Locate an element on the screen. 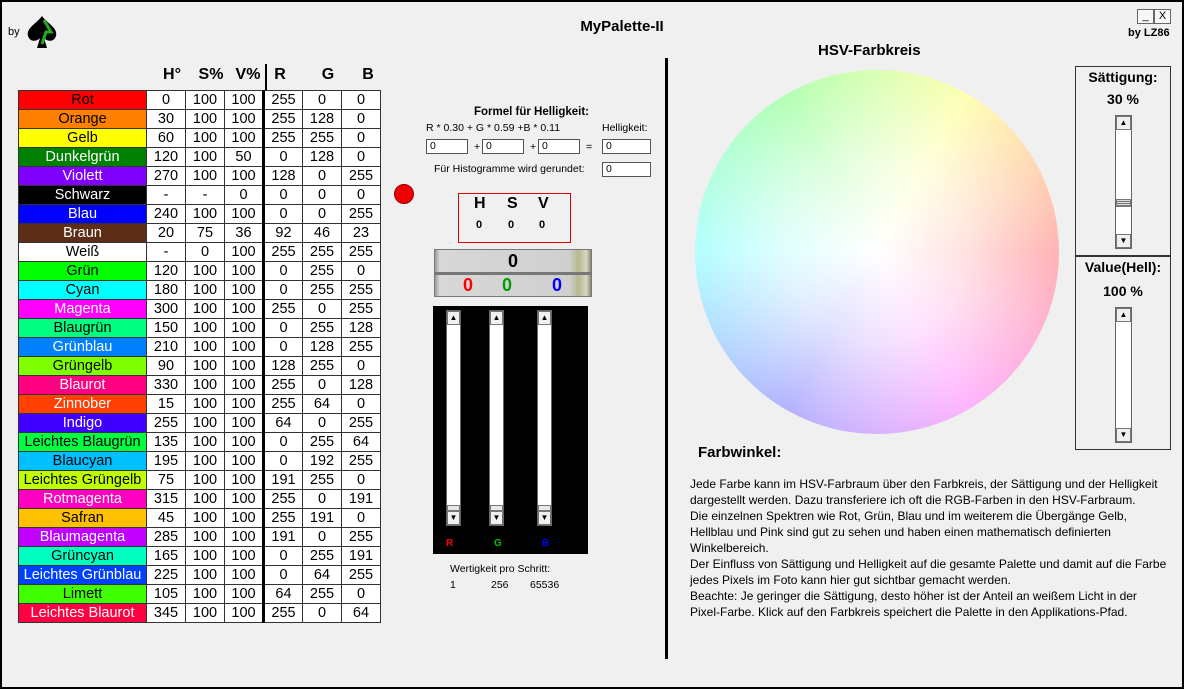 The height and width of the screenshot is (689, 1184). color-name-cell: Grünblau is located at coordinates (82, 347).